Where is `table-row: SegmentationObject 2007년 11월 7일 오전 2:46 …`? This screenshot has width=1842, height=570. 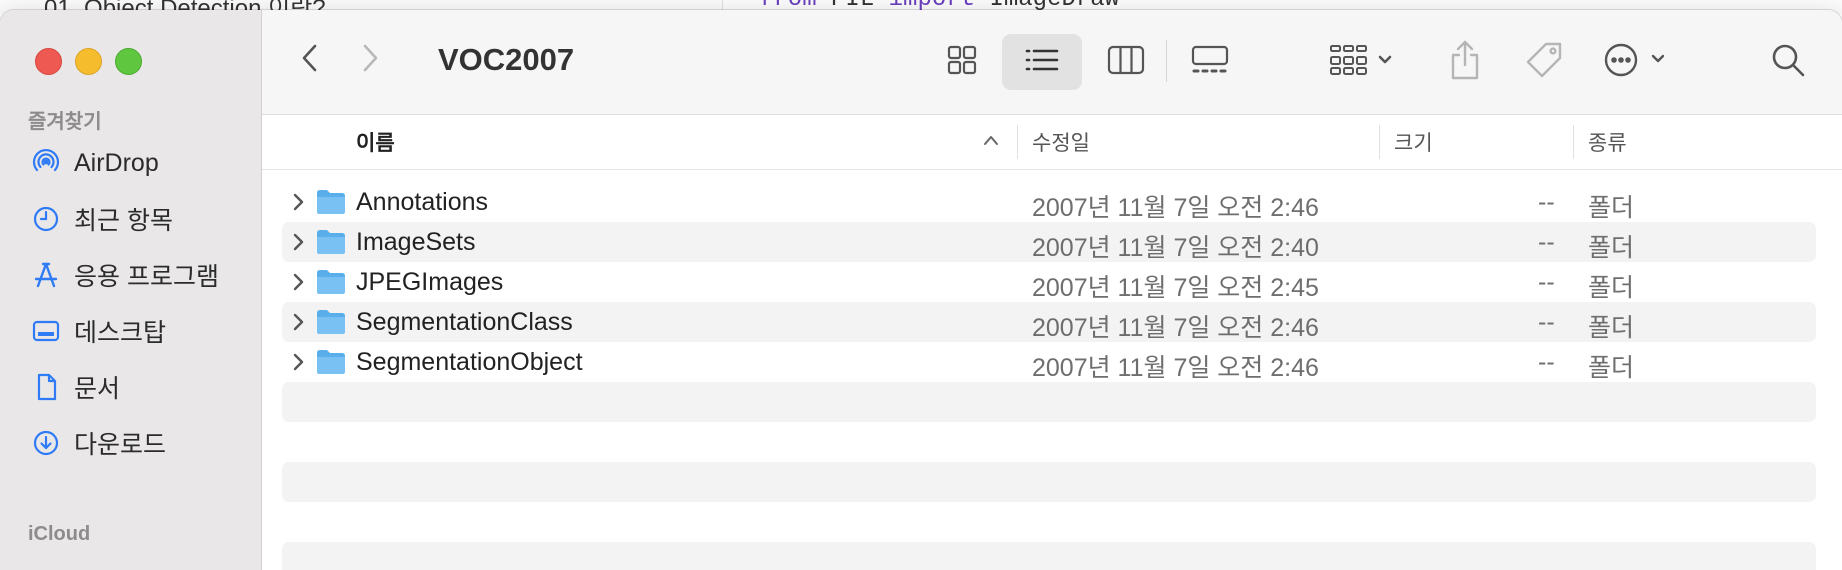
table-row: SegmentationObject 2007년 11월 7일 오전 2:46 … is located at coordinates (1049, 362).